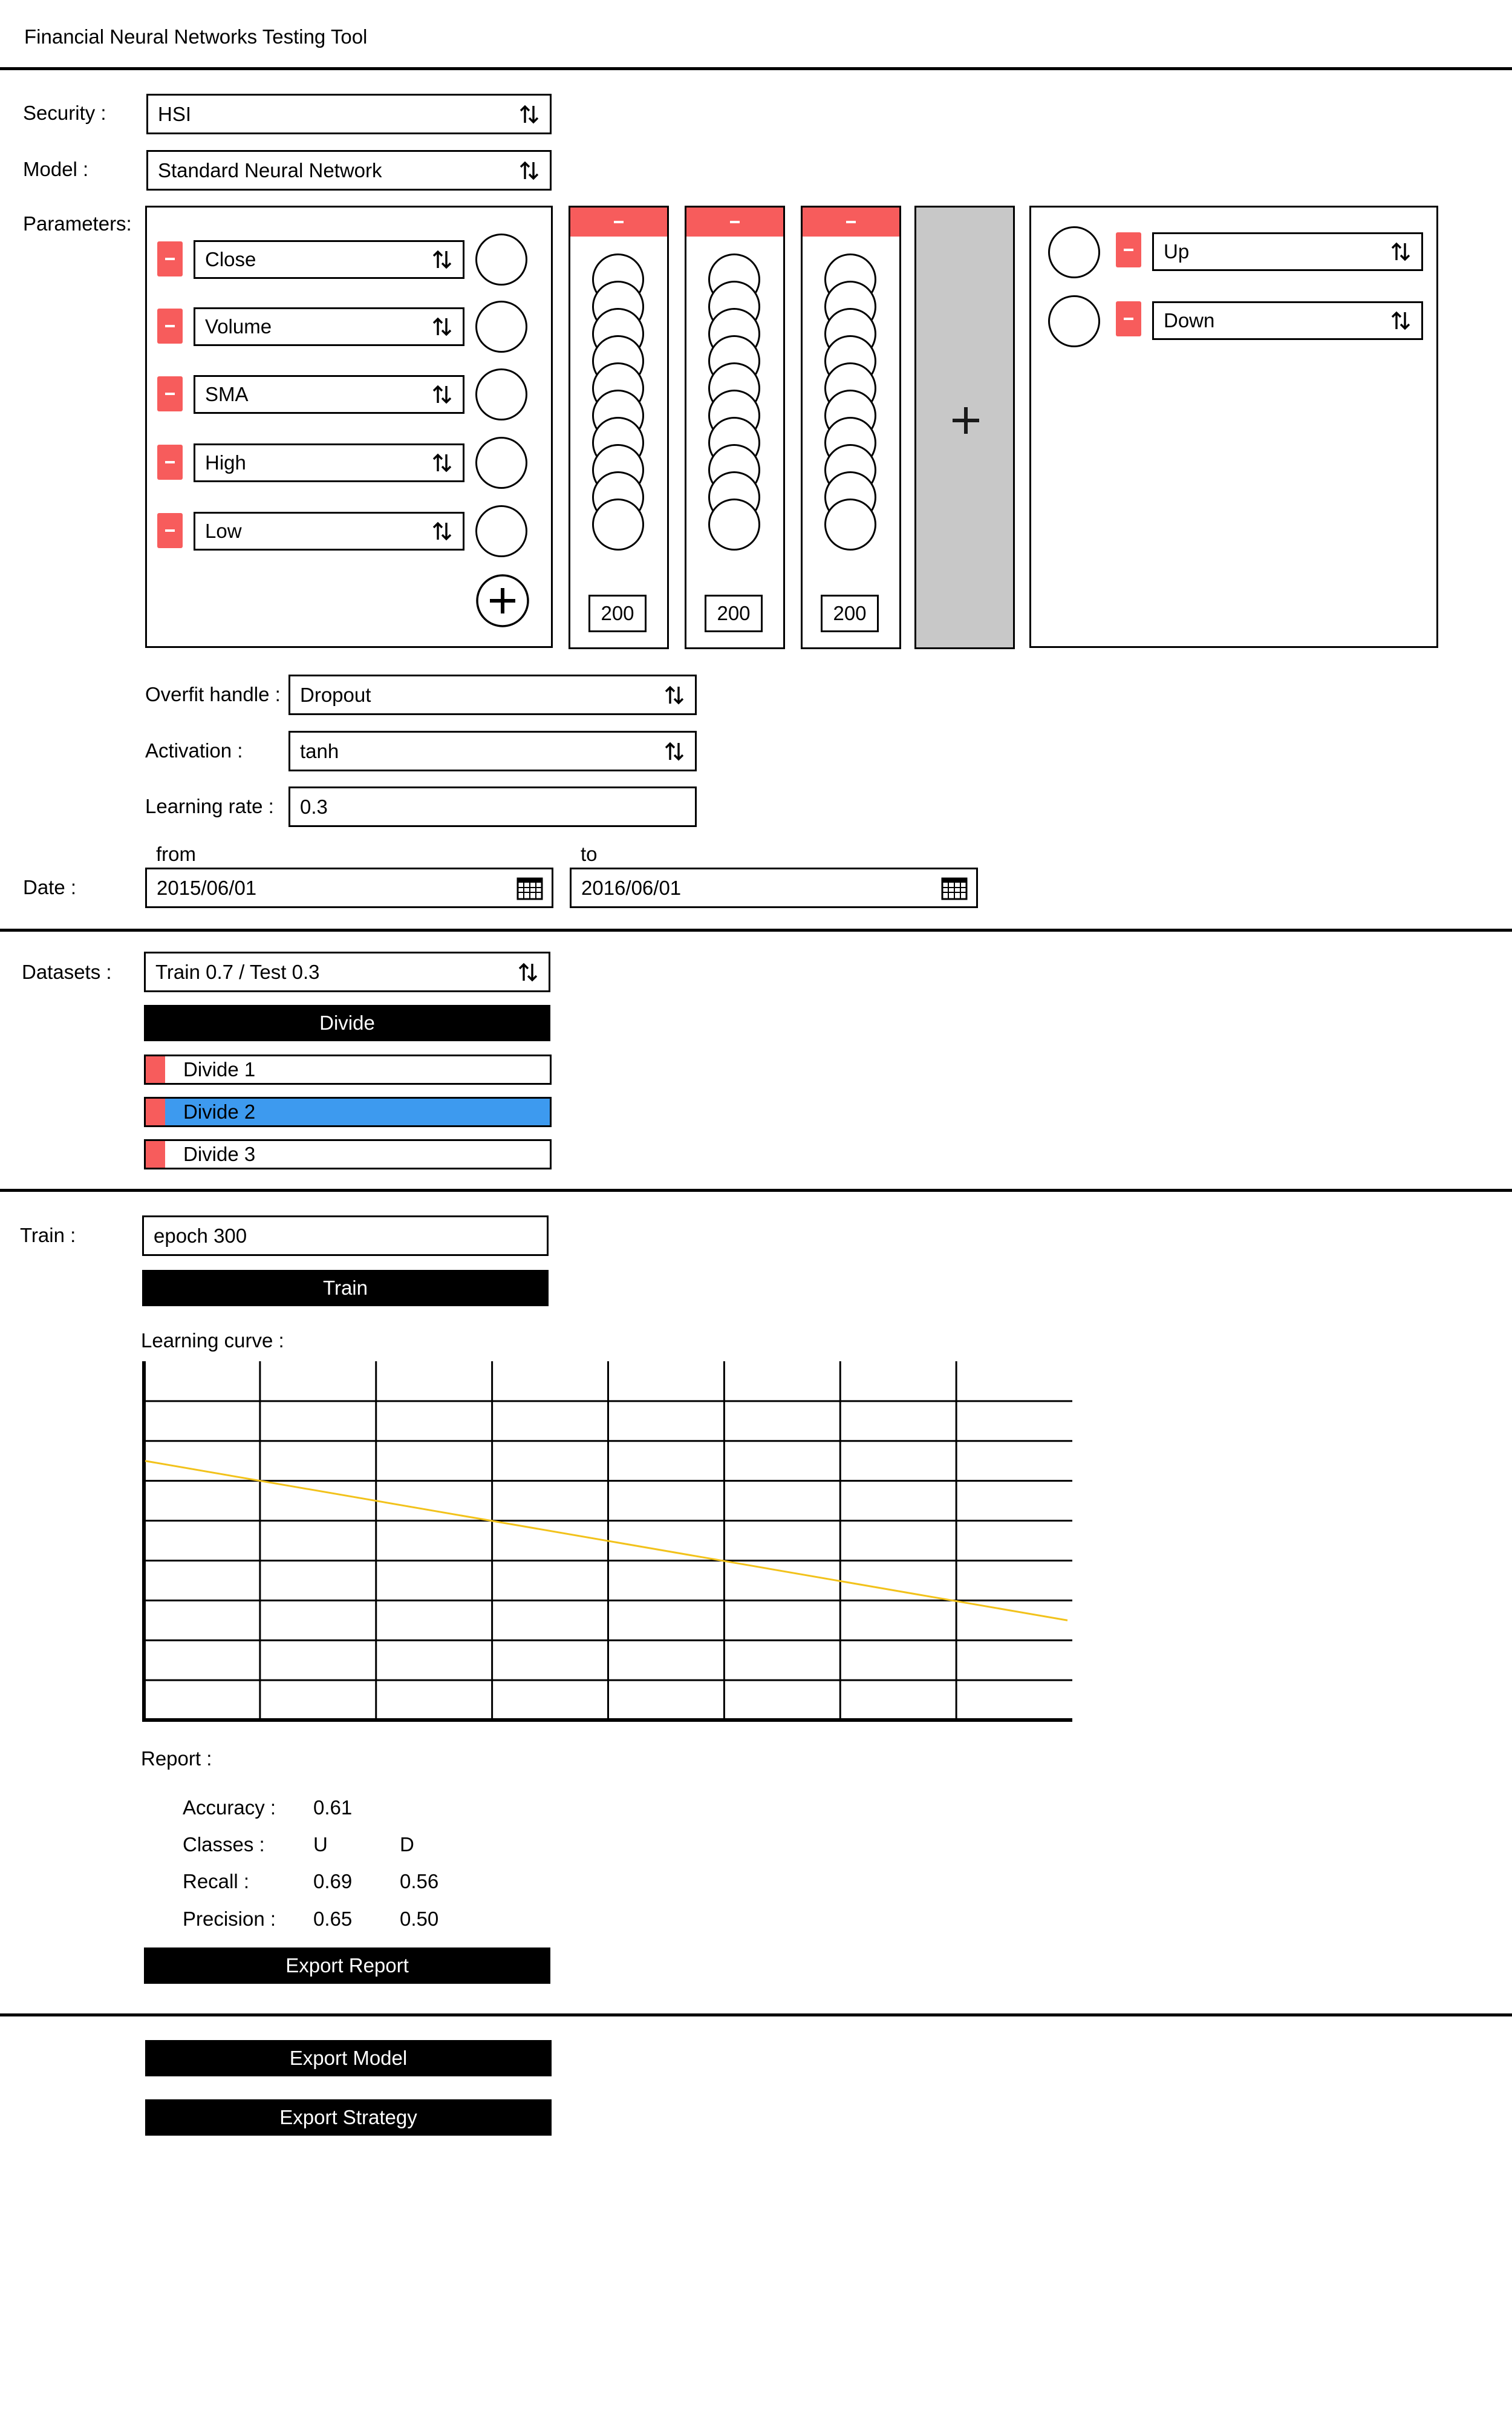  What do you see at coordinates (223, 531) in the screenshot?
I see `input-label: Low` at bounding box center [223, 531].